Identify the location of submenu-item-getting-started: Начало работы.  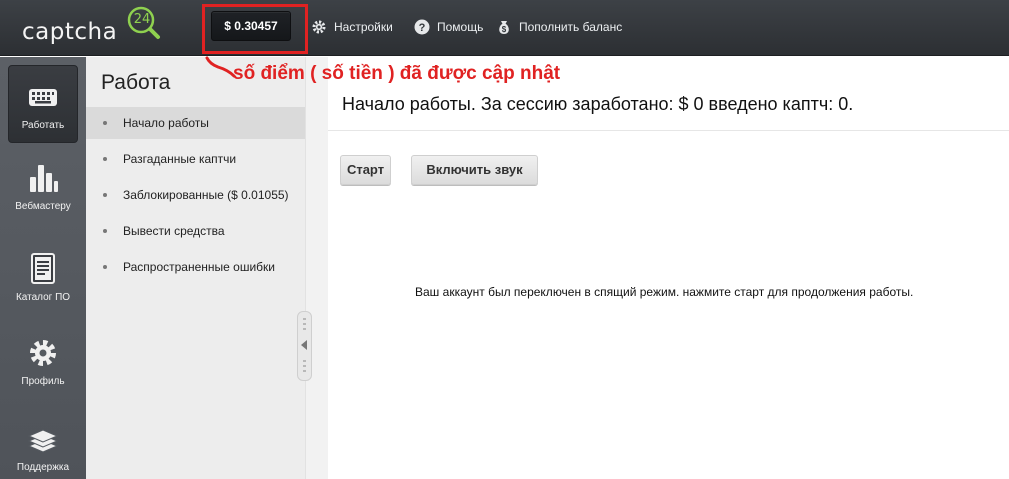
(195, 123).